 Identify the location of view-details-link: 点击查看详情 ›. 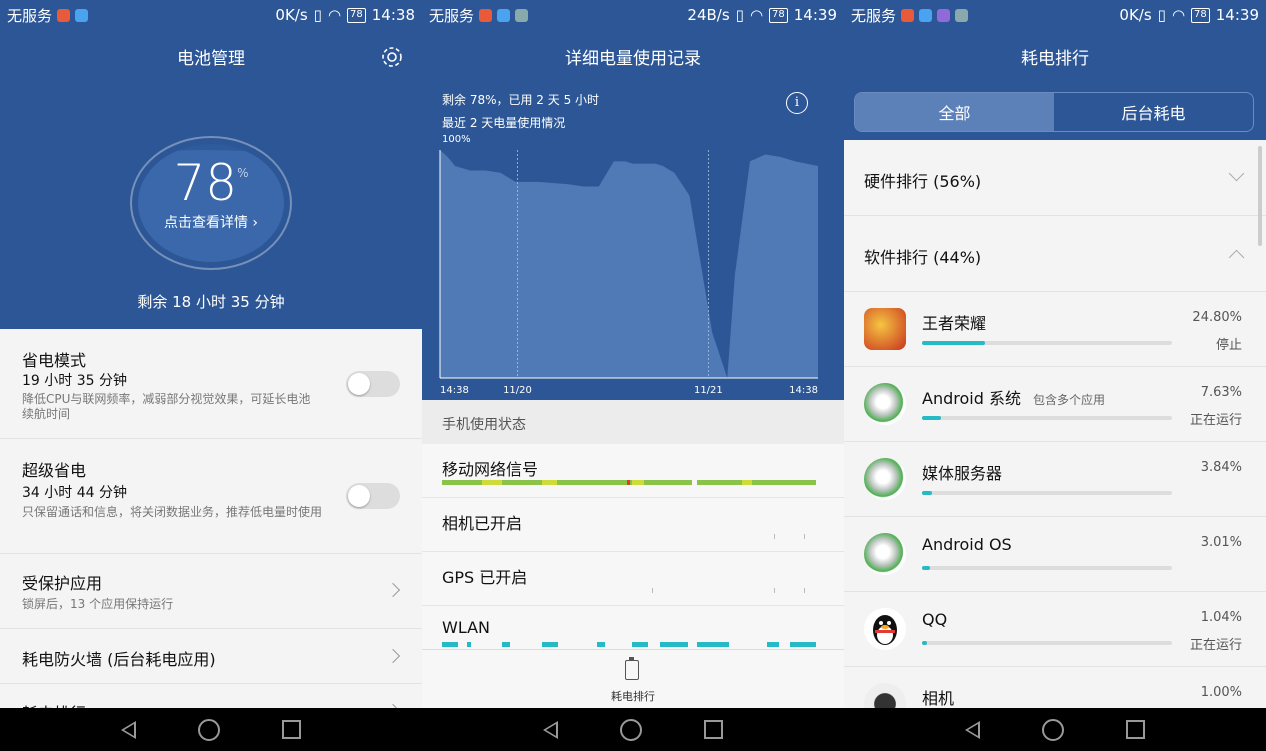
(211, 222).